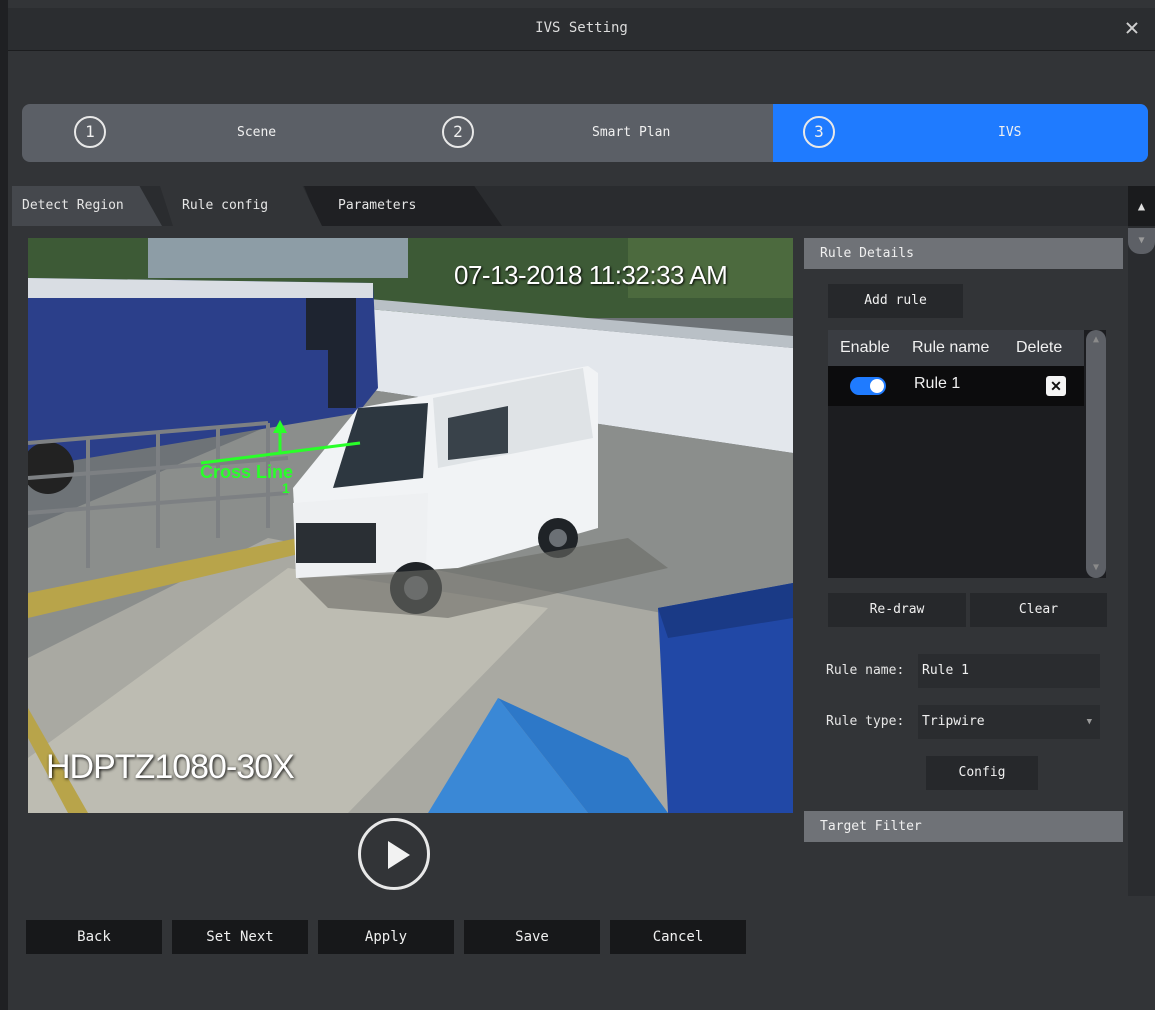 The width and height of the screenshot is (1155, 1010). What do you see at coordinates (286, 488) in the screenshot?
I see `tripwire-overlay-index: 1` at bounding box center [286, 488].